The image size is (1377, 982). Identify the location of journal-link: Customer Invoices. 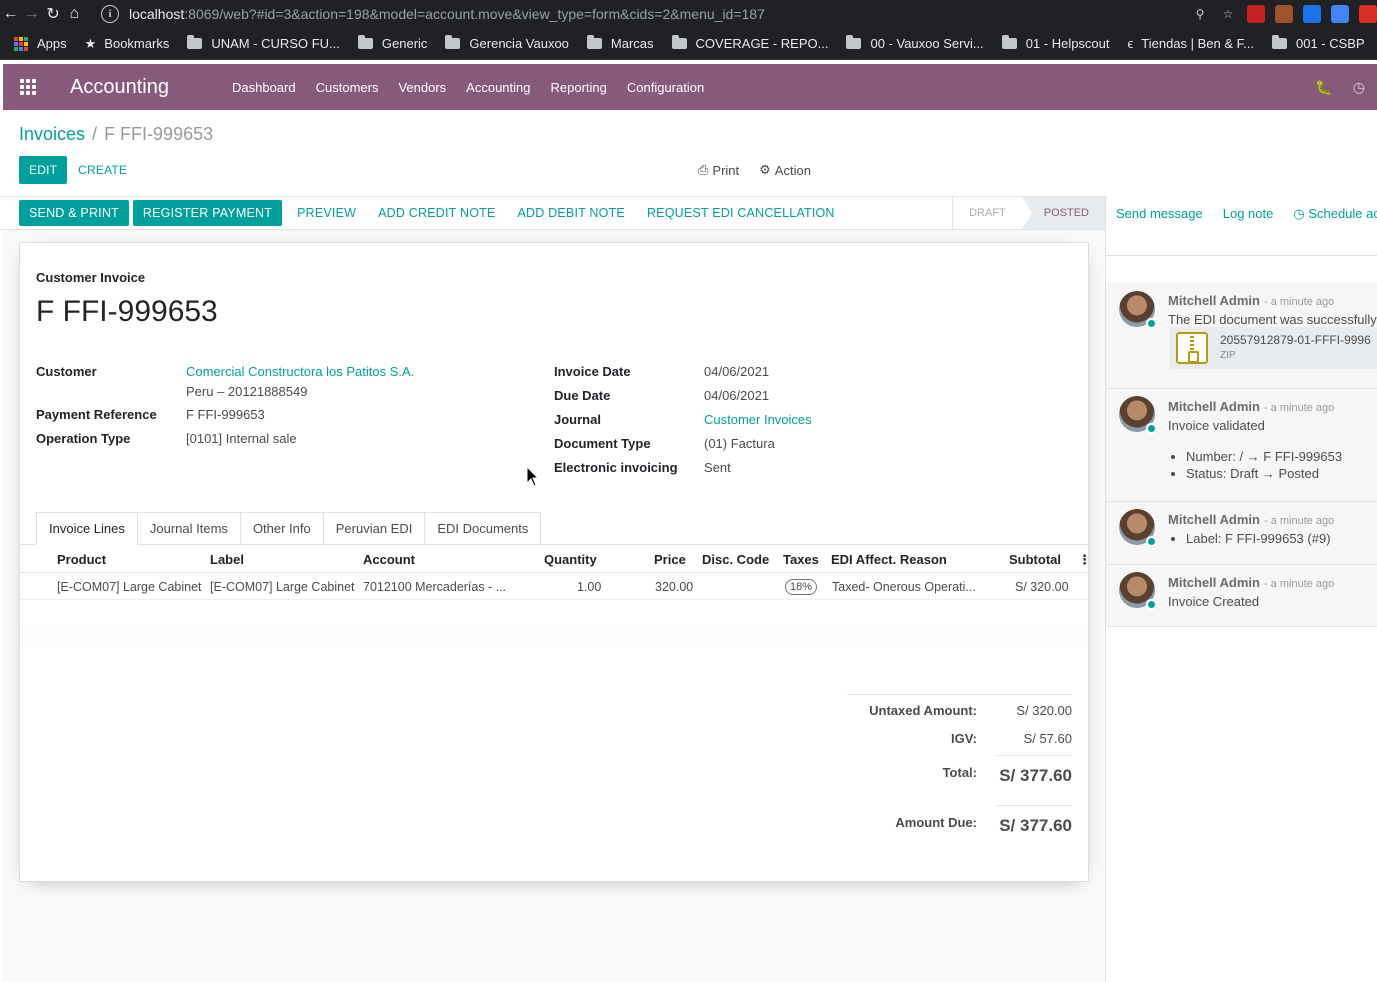
(758, 419).